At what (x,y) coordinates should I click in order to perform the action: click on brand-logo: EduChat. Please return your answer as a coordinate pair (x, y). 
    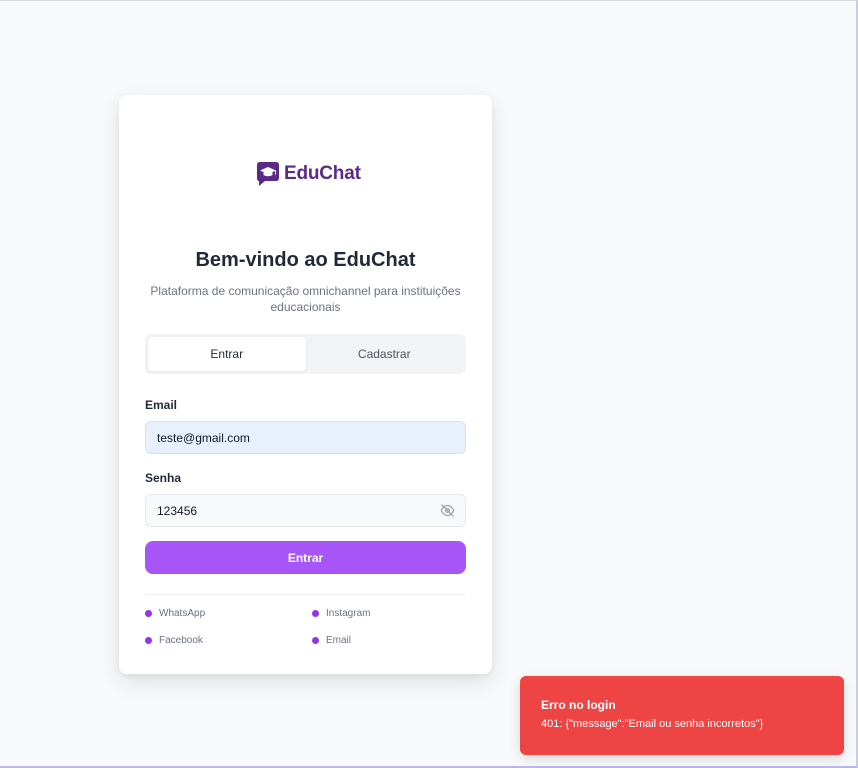
    Looking at the image, I should click on (308, 174).